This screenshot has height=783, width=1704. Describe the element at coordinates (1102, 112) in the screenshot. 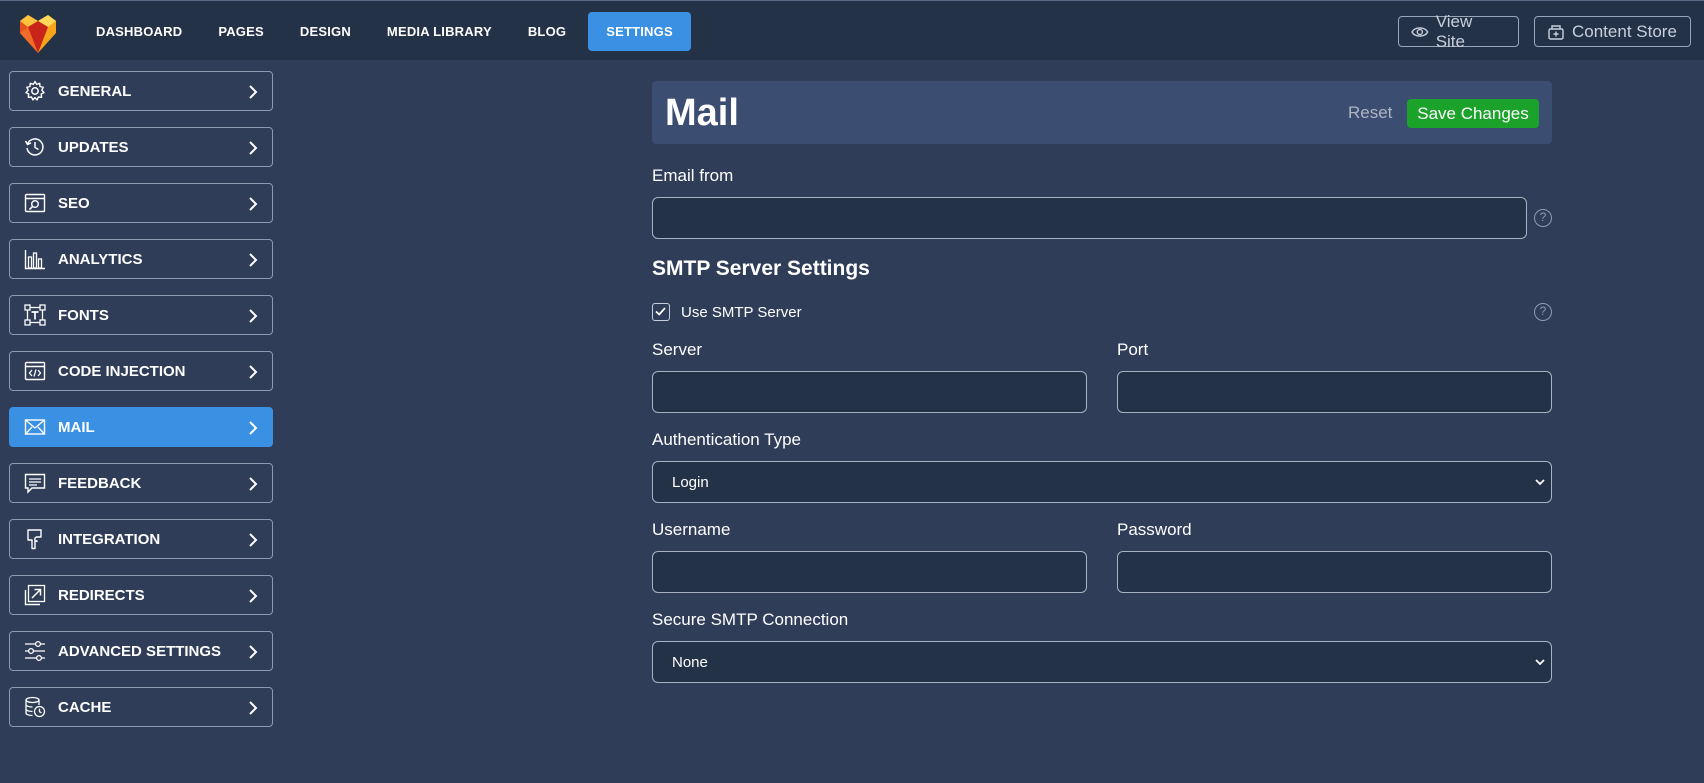

I see `panel-header: Mail Reset Save Changes` at that location.